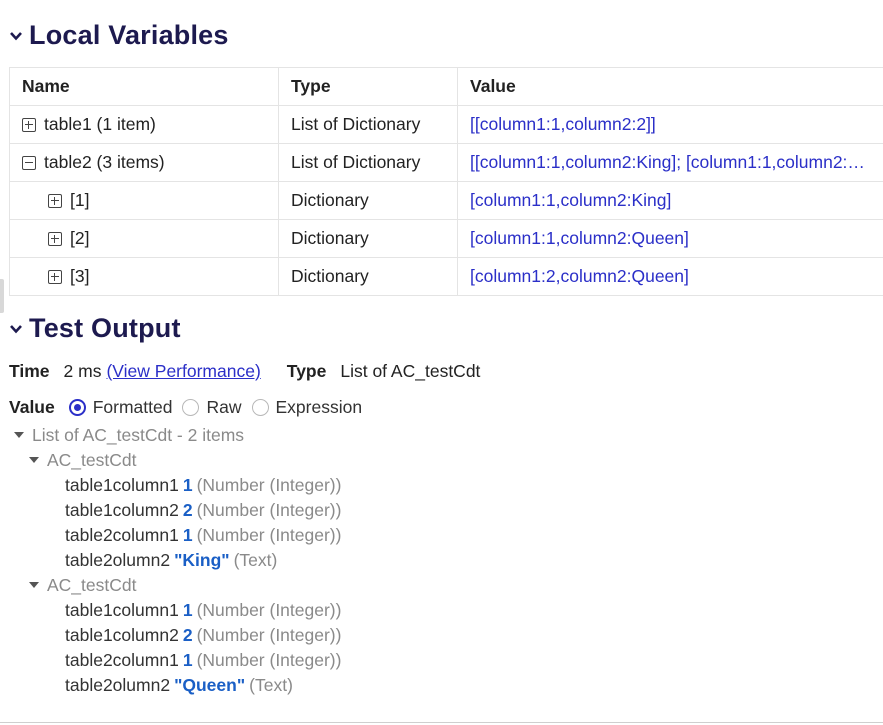 This screenshot has height=725, width=883. What do you see at coordinates (100, 124) in the screenshot?
I see `variable-name: table1 (1 item)` at bounding box center [100, 124].